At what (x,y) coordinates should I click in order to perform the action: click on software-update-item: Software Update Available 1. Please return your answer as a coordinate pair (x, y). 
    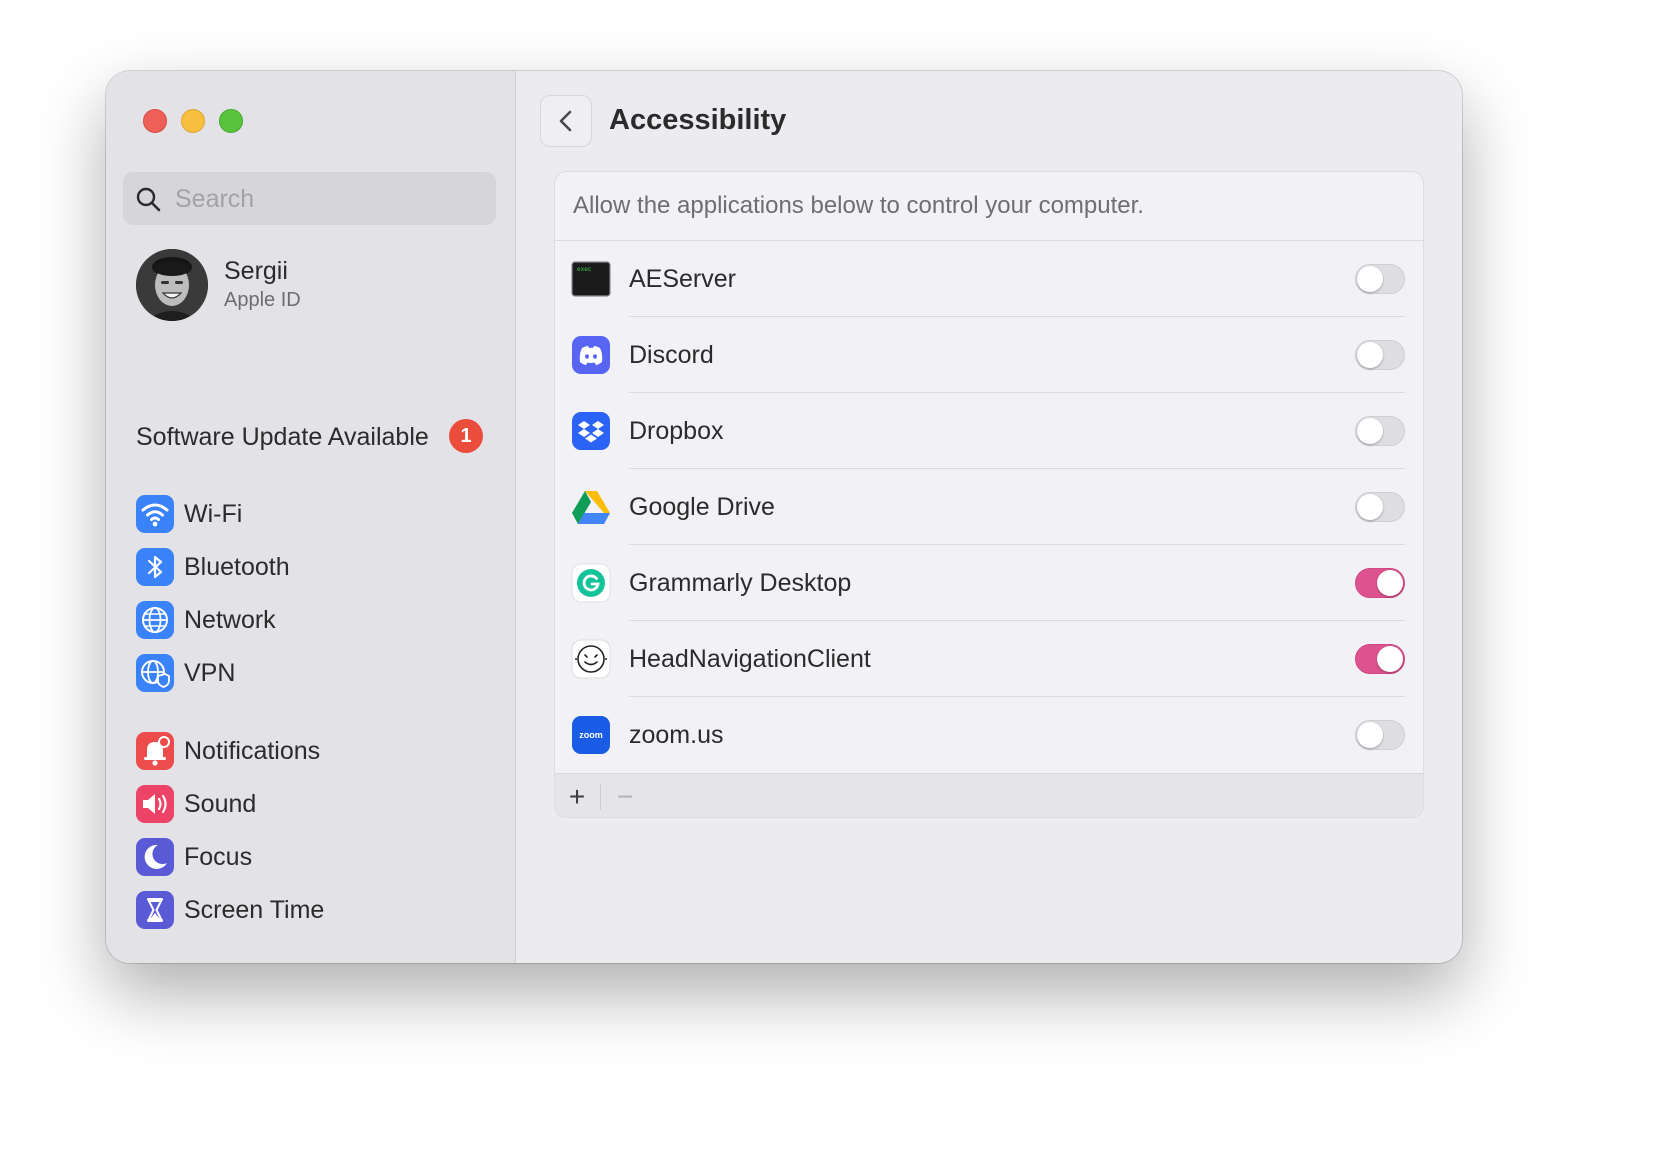
    Looking at the image, I should click on (316, 437).